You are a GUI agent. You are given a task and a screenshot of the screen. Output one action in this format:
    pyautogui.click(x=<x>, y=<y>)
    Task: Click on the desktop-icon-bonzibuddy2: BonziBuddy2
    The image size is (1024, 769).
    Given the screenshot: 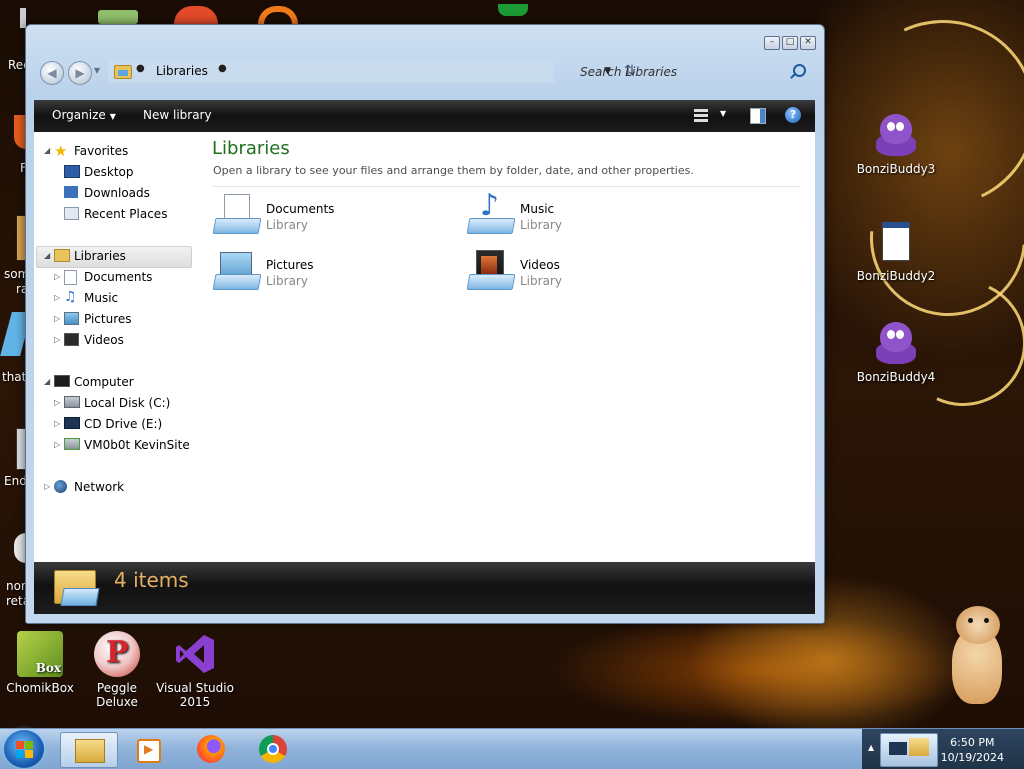 What is the action you would take?
    pyautogui.click(x=896, y=252)
    